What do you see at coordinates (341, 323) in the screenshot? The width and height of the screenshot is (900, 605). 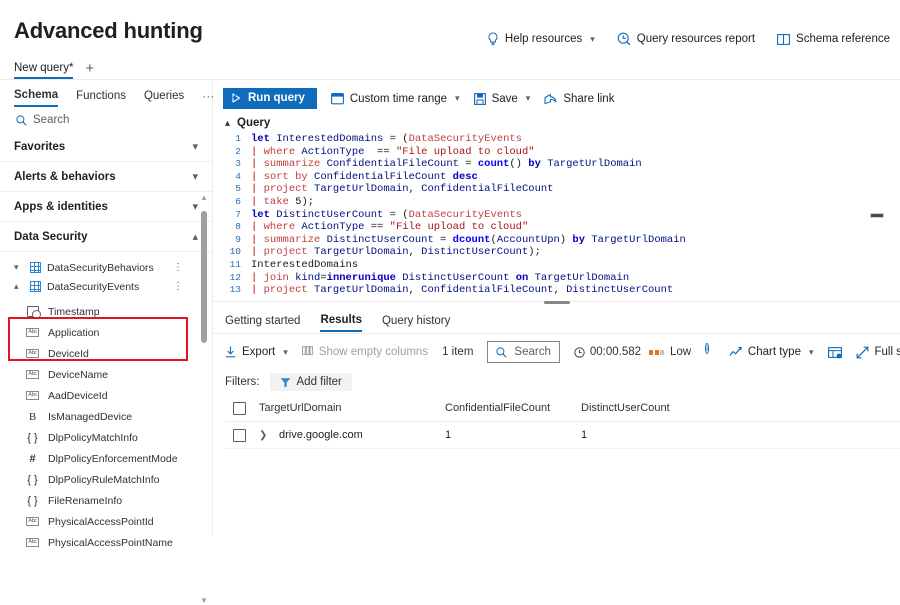 I see `tab-results: Results` at bounding box center [341, 323].